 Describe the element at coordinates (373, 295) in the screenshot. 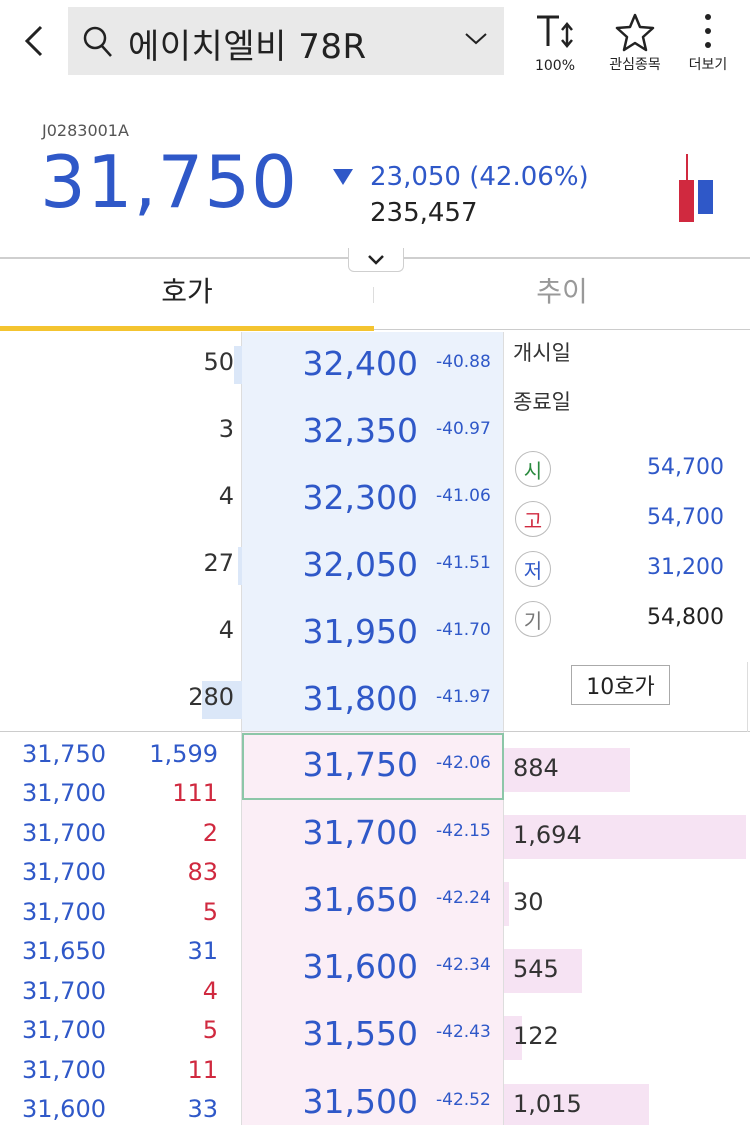

I see `tab-separator` at that location.